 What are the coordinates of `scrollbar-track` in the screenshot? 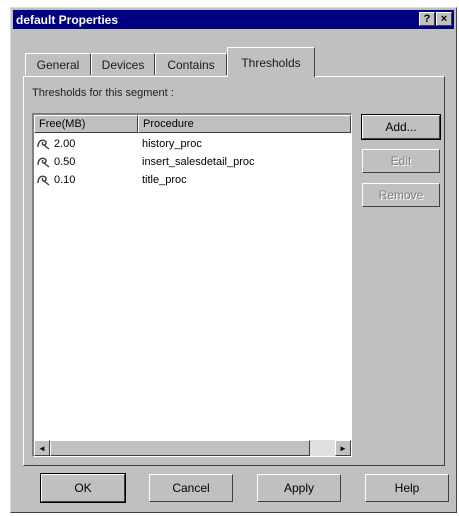 It's located at (322, 448).